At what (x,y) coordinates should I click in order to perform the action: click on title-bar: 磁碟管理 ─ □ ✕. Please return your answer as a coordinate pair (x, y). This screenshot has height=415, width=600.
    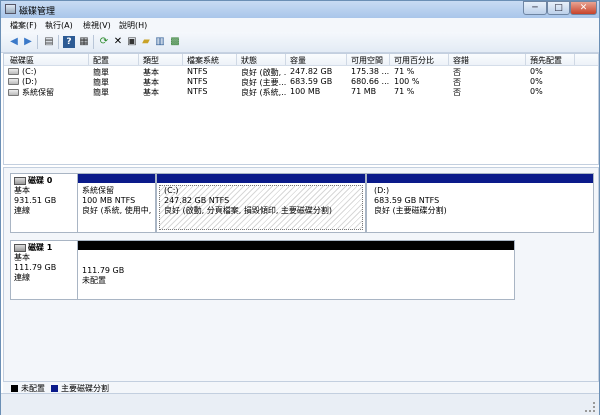
    Looking at the image, I should click on (300, 9).